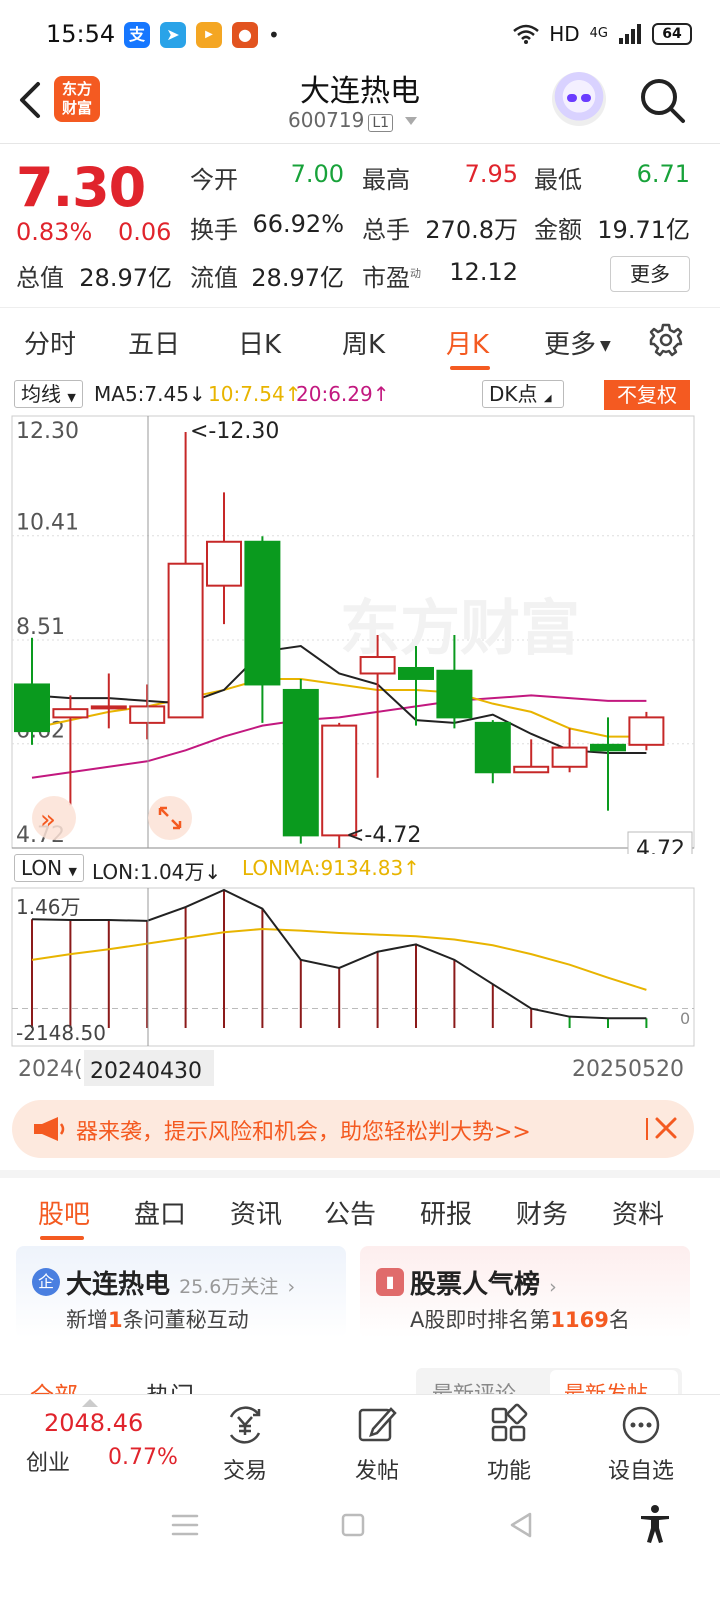 This screenshot has width=720, height=1600. Describe the element at coordinates (353, 1525) in the screenshot. I see `home-icon` at that location.